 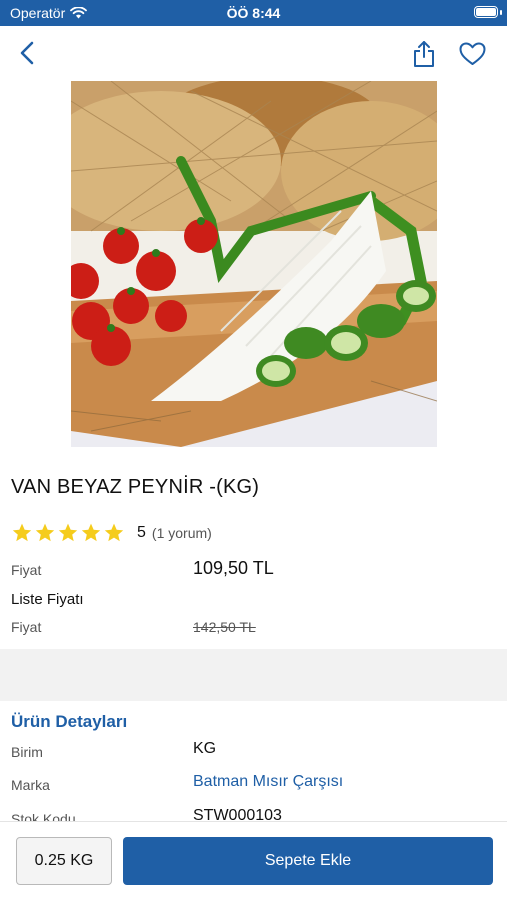 I want to click on detail-row-brand: Marka Batman Mısır Çarşısı, so click(x=251, y=785).